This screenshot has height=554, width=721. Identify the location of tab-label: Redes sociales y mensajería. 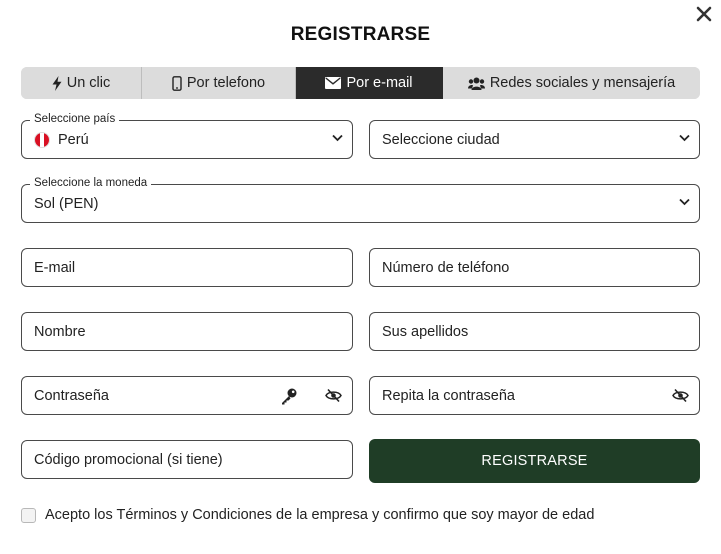
(582, 83).